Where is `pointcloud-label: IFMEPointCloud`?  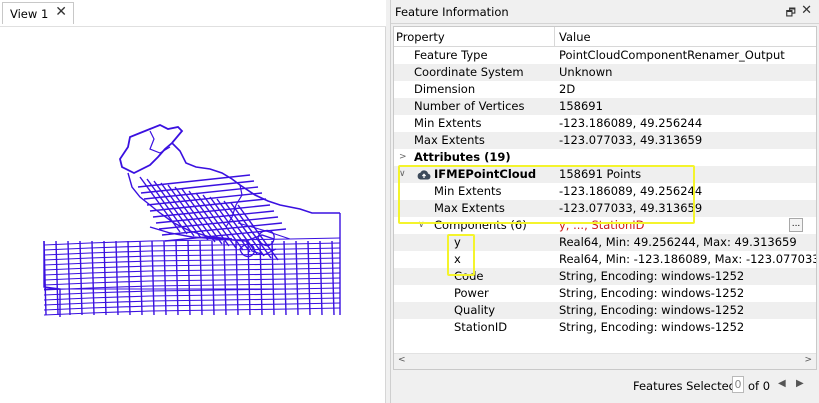
pointcloud-label: IFMEPointCloud is located at coordinates (485, 174).